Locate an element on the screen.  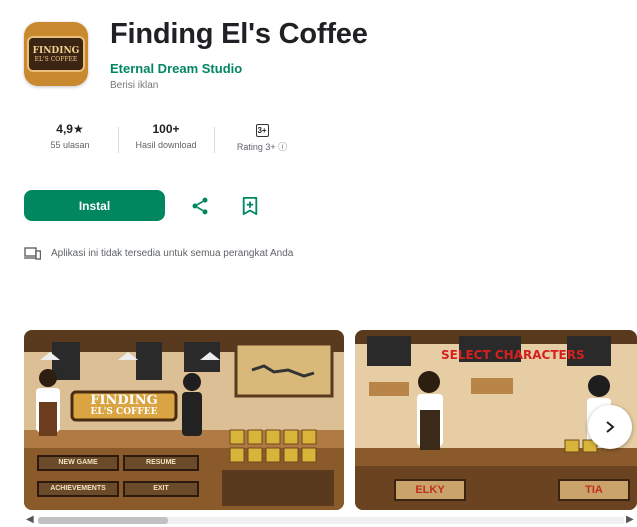
select-characters-heading: SELECT CHARACTERS is located at coordinates (513, 355).